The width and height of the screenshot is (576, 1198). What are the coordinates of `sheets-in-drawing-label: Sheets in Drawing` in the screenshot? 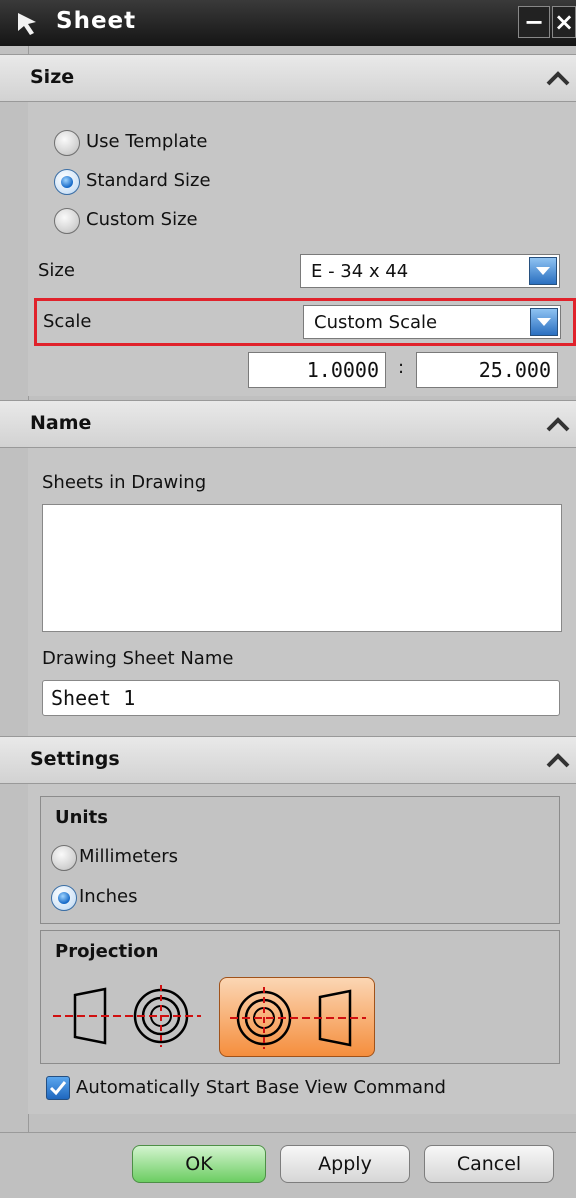 It's located at (124, 482).